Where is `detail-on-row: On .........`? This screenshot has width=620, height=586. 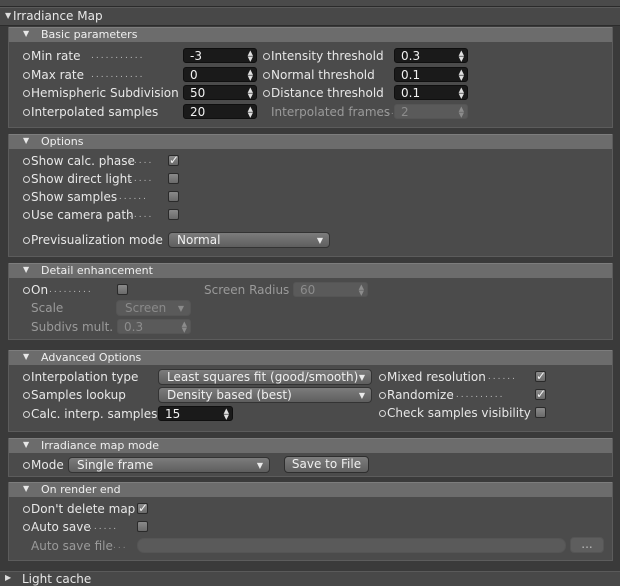
detail-on-row: On ......... is located at coordinates (109, 290).